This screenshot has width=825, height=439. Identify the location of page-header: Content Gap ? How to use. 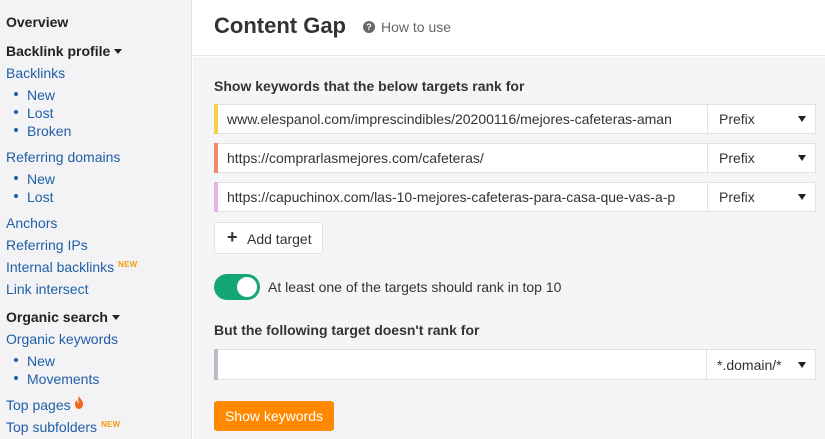
(509, 28).